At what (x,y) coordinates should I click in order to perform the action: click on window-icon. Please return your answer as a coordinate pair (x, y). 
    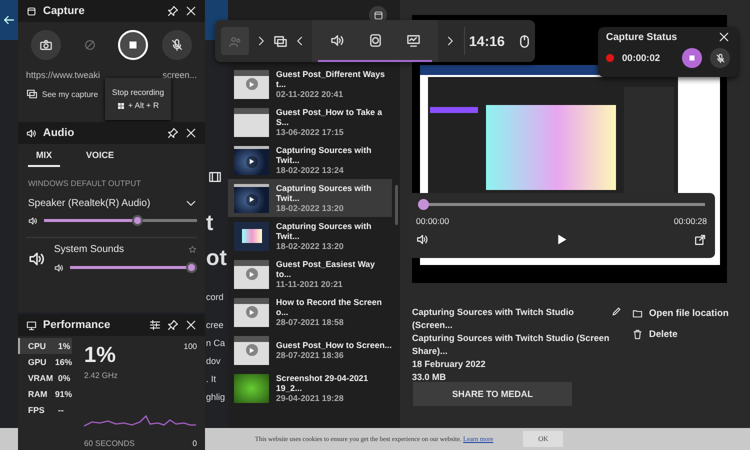
    Looking at the image, I should click on (378, 15).